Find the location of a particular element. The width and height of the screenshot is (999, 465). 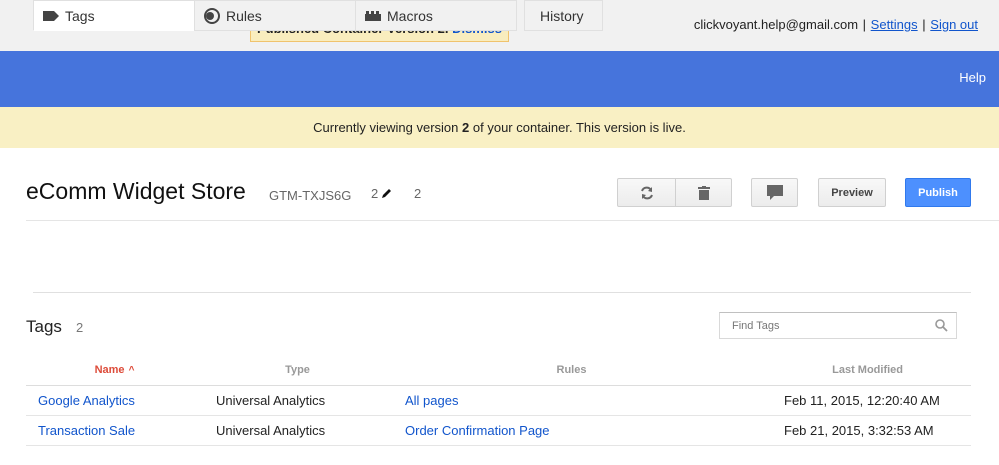

delete-button is located at coordinates (704, 192).